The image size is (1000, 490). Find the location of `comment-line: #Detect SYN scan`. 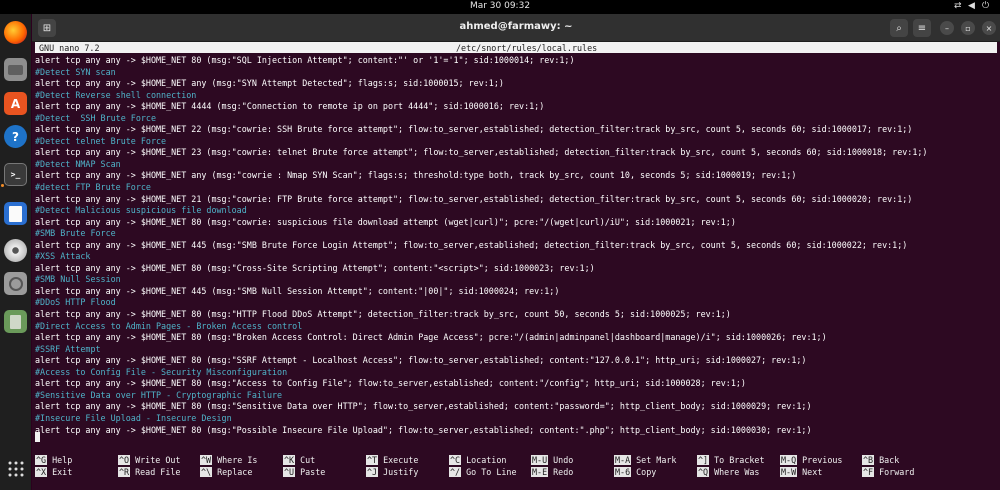

comment-line: #Detect SYN scan is located at coordinates (516, 73).